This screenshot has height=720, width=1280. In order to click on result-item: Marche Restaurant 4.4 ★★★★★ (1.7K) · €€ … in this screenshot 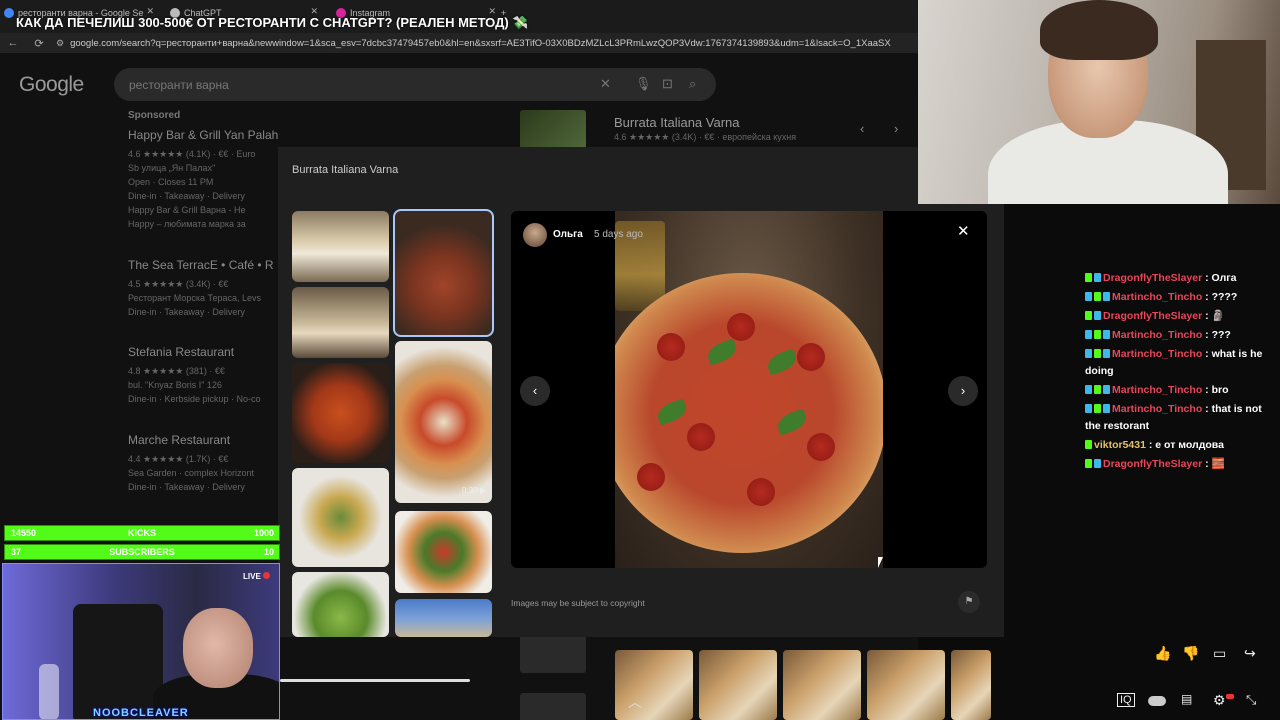, I will do `click(208, 463)`.